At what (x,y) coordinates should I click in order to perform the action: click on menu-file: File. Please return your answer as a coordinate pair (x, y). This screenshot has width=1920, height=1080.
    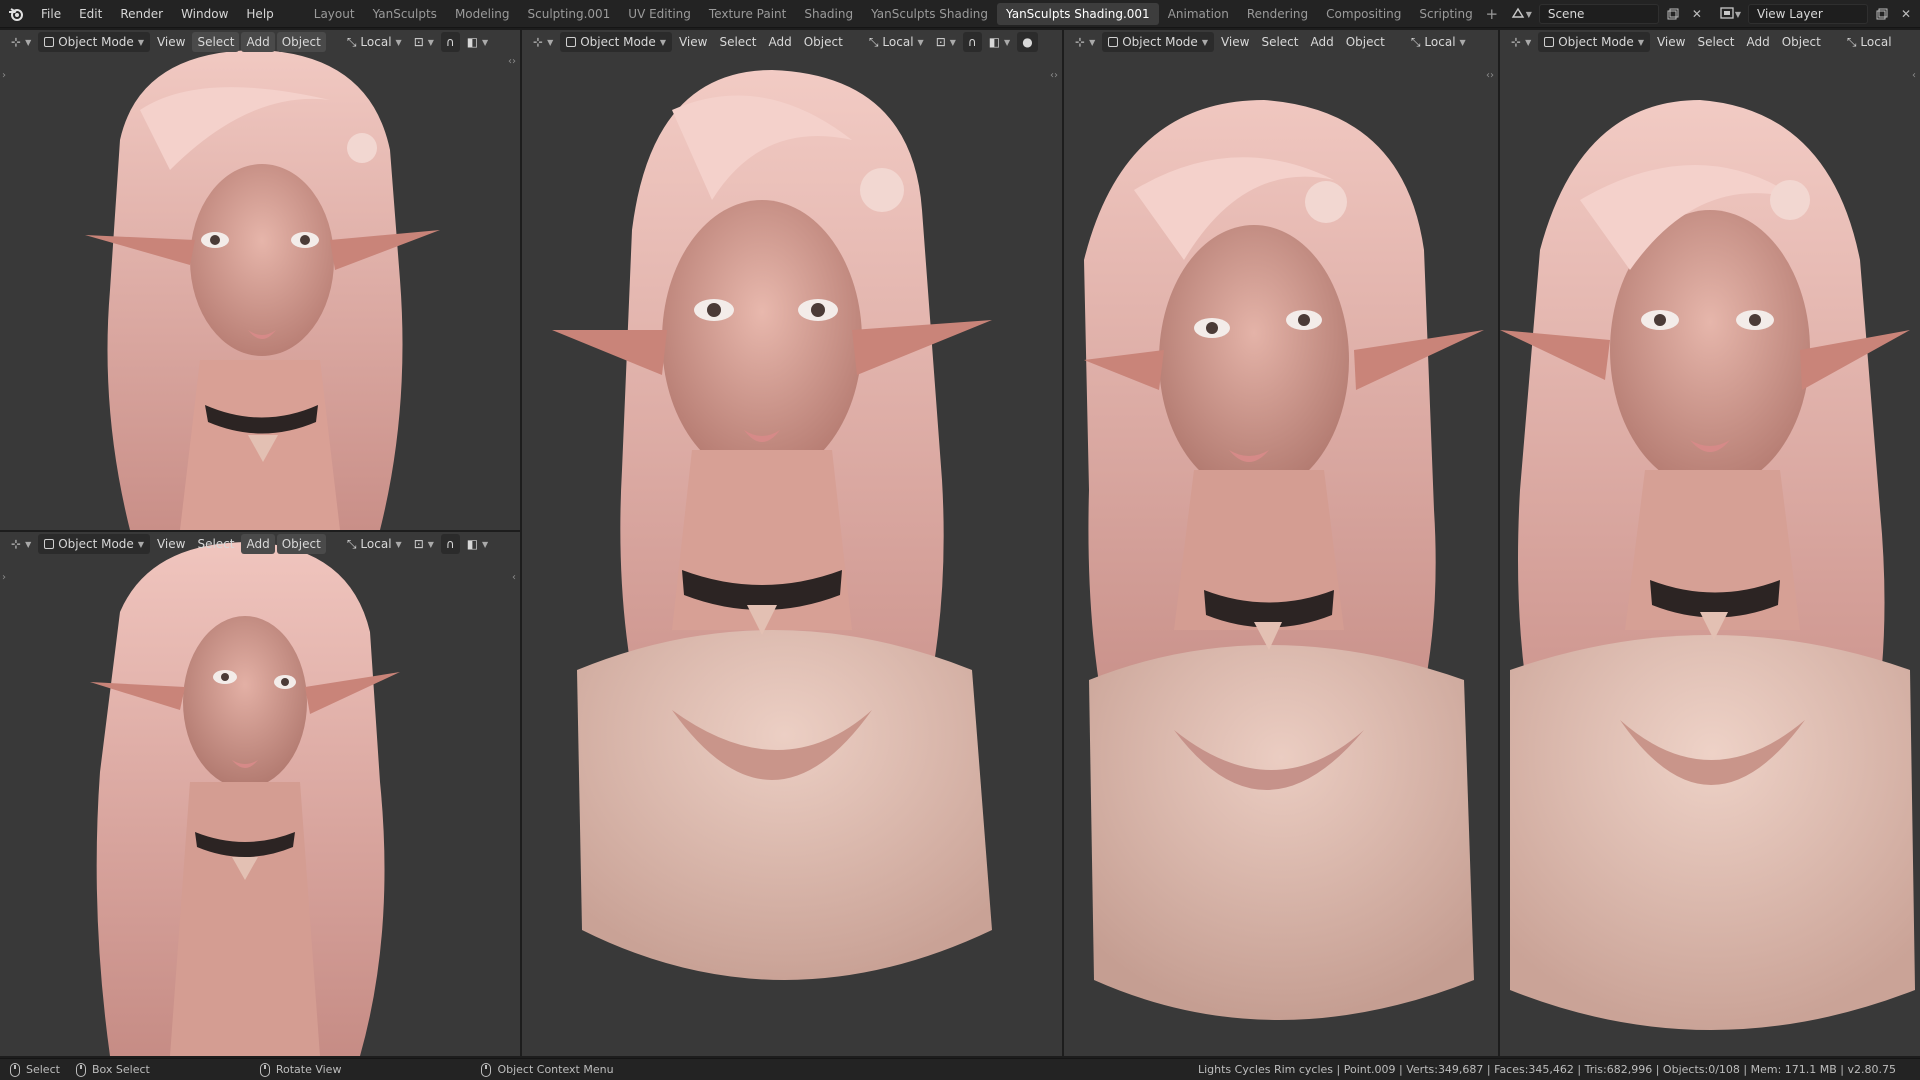
    Looking at the image, I should click on (51, 14).